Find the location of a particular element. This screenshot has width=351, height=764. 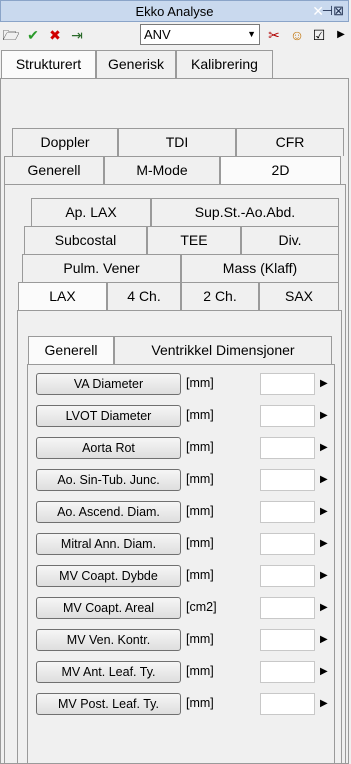

tabs-level3-row1: Ap. LAX Sup.St.-Ao.Abd. is located at coordinates (175, 212).